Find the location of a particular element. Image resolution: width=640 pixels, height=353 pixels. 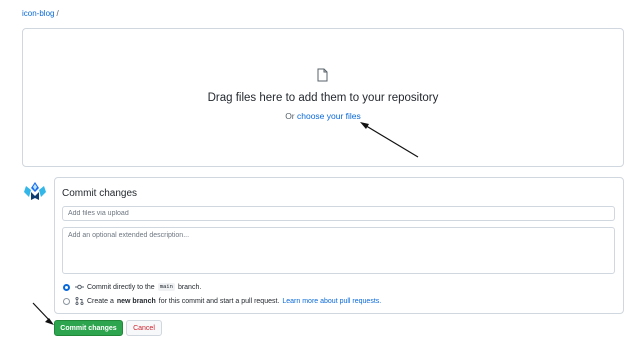

breadcrumb: icon-blog / is located at coordinates (40, 13).